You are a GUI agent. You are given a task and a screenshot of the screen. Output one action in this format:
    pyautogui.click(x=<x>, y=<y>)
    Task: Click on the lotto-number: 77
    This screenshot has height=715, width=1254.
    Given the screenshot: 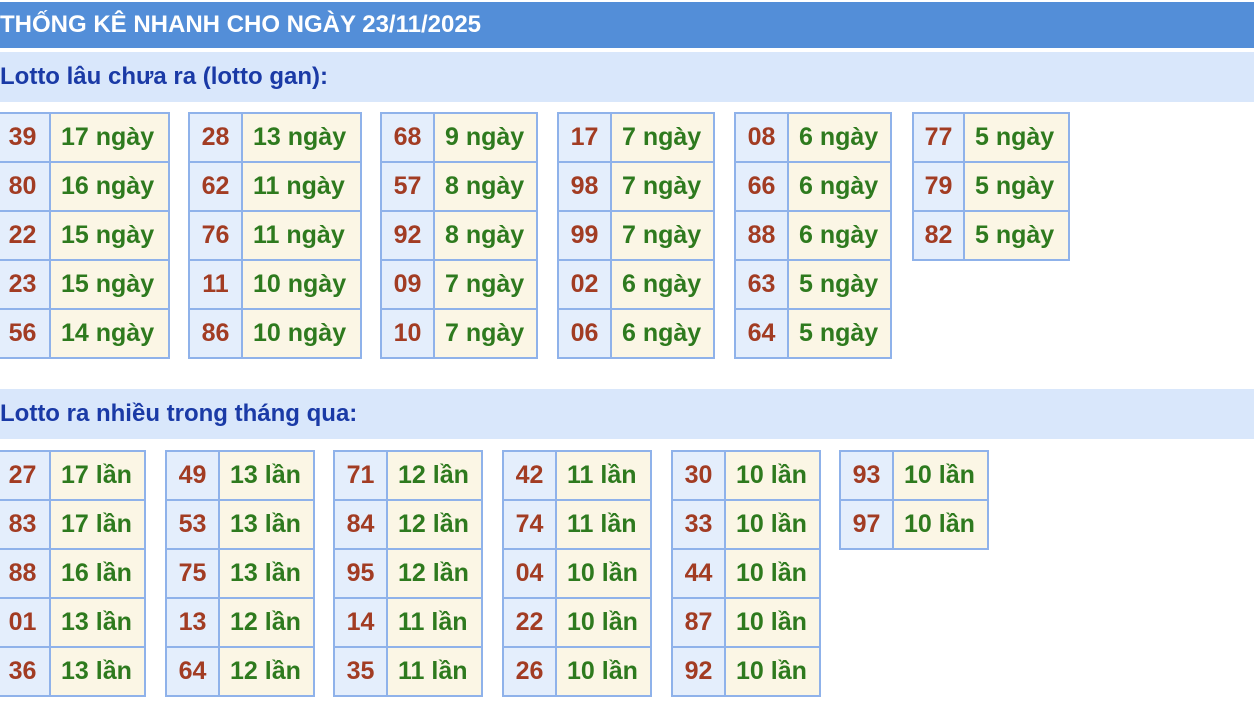 What is the action you would take?
    pyautogui.click(x=938, y=137)
    